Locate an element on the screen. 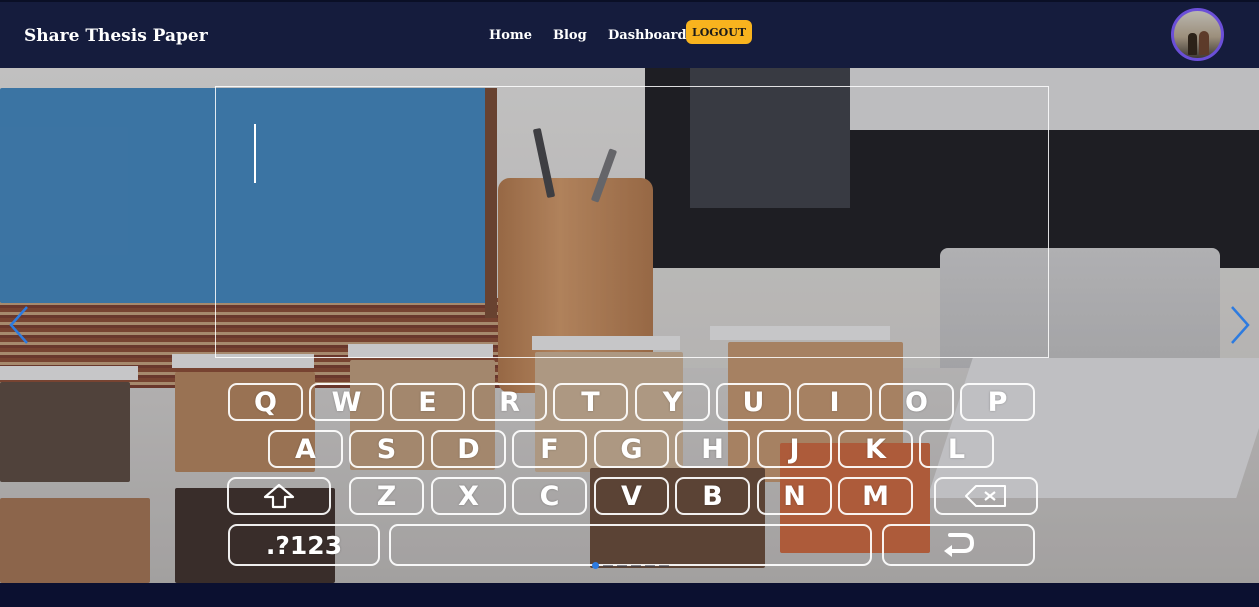 Image resolution: width=1259 pixels, height=607 pixels. backspace-icon is located at coordinates (985, 496).